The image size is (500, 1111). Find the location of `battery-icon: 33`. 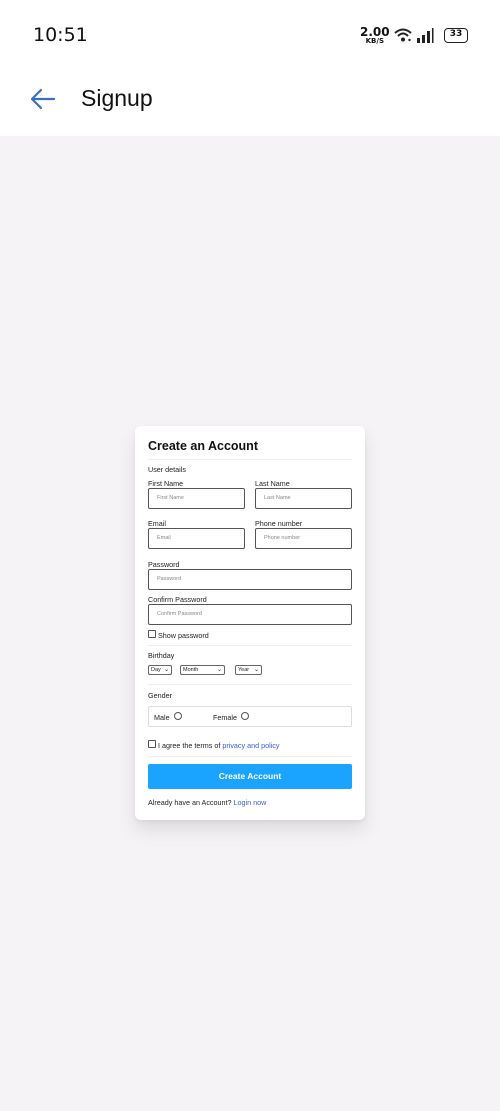

battery-icon: 33 is located at coordinates (456, 35).